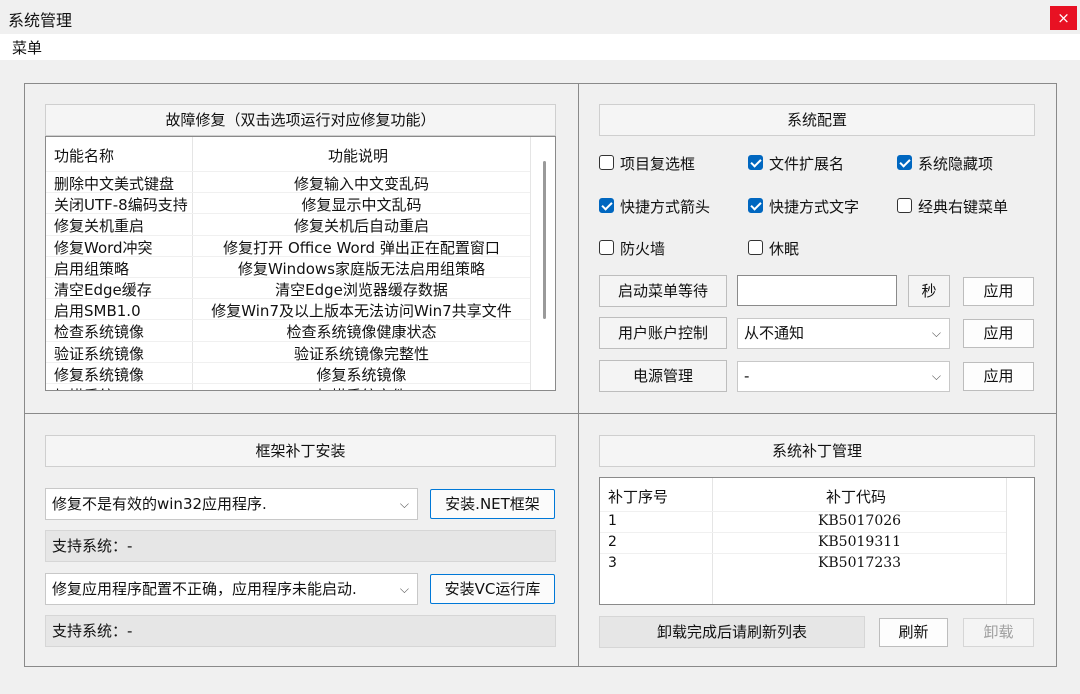 The width and height of the screenshot is (1080, 694). What do you see at coordinates (807, 164) in the screenshot?
I see `checkbox-label: 文件扩展名` at bounding box center [807, 164].